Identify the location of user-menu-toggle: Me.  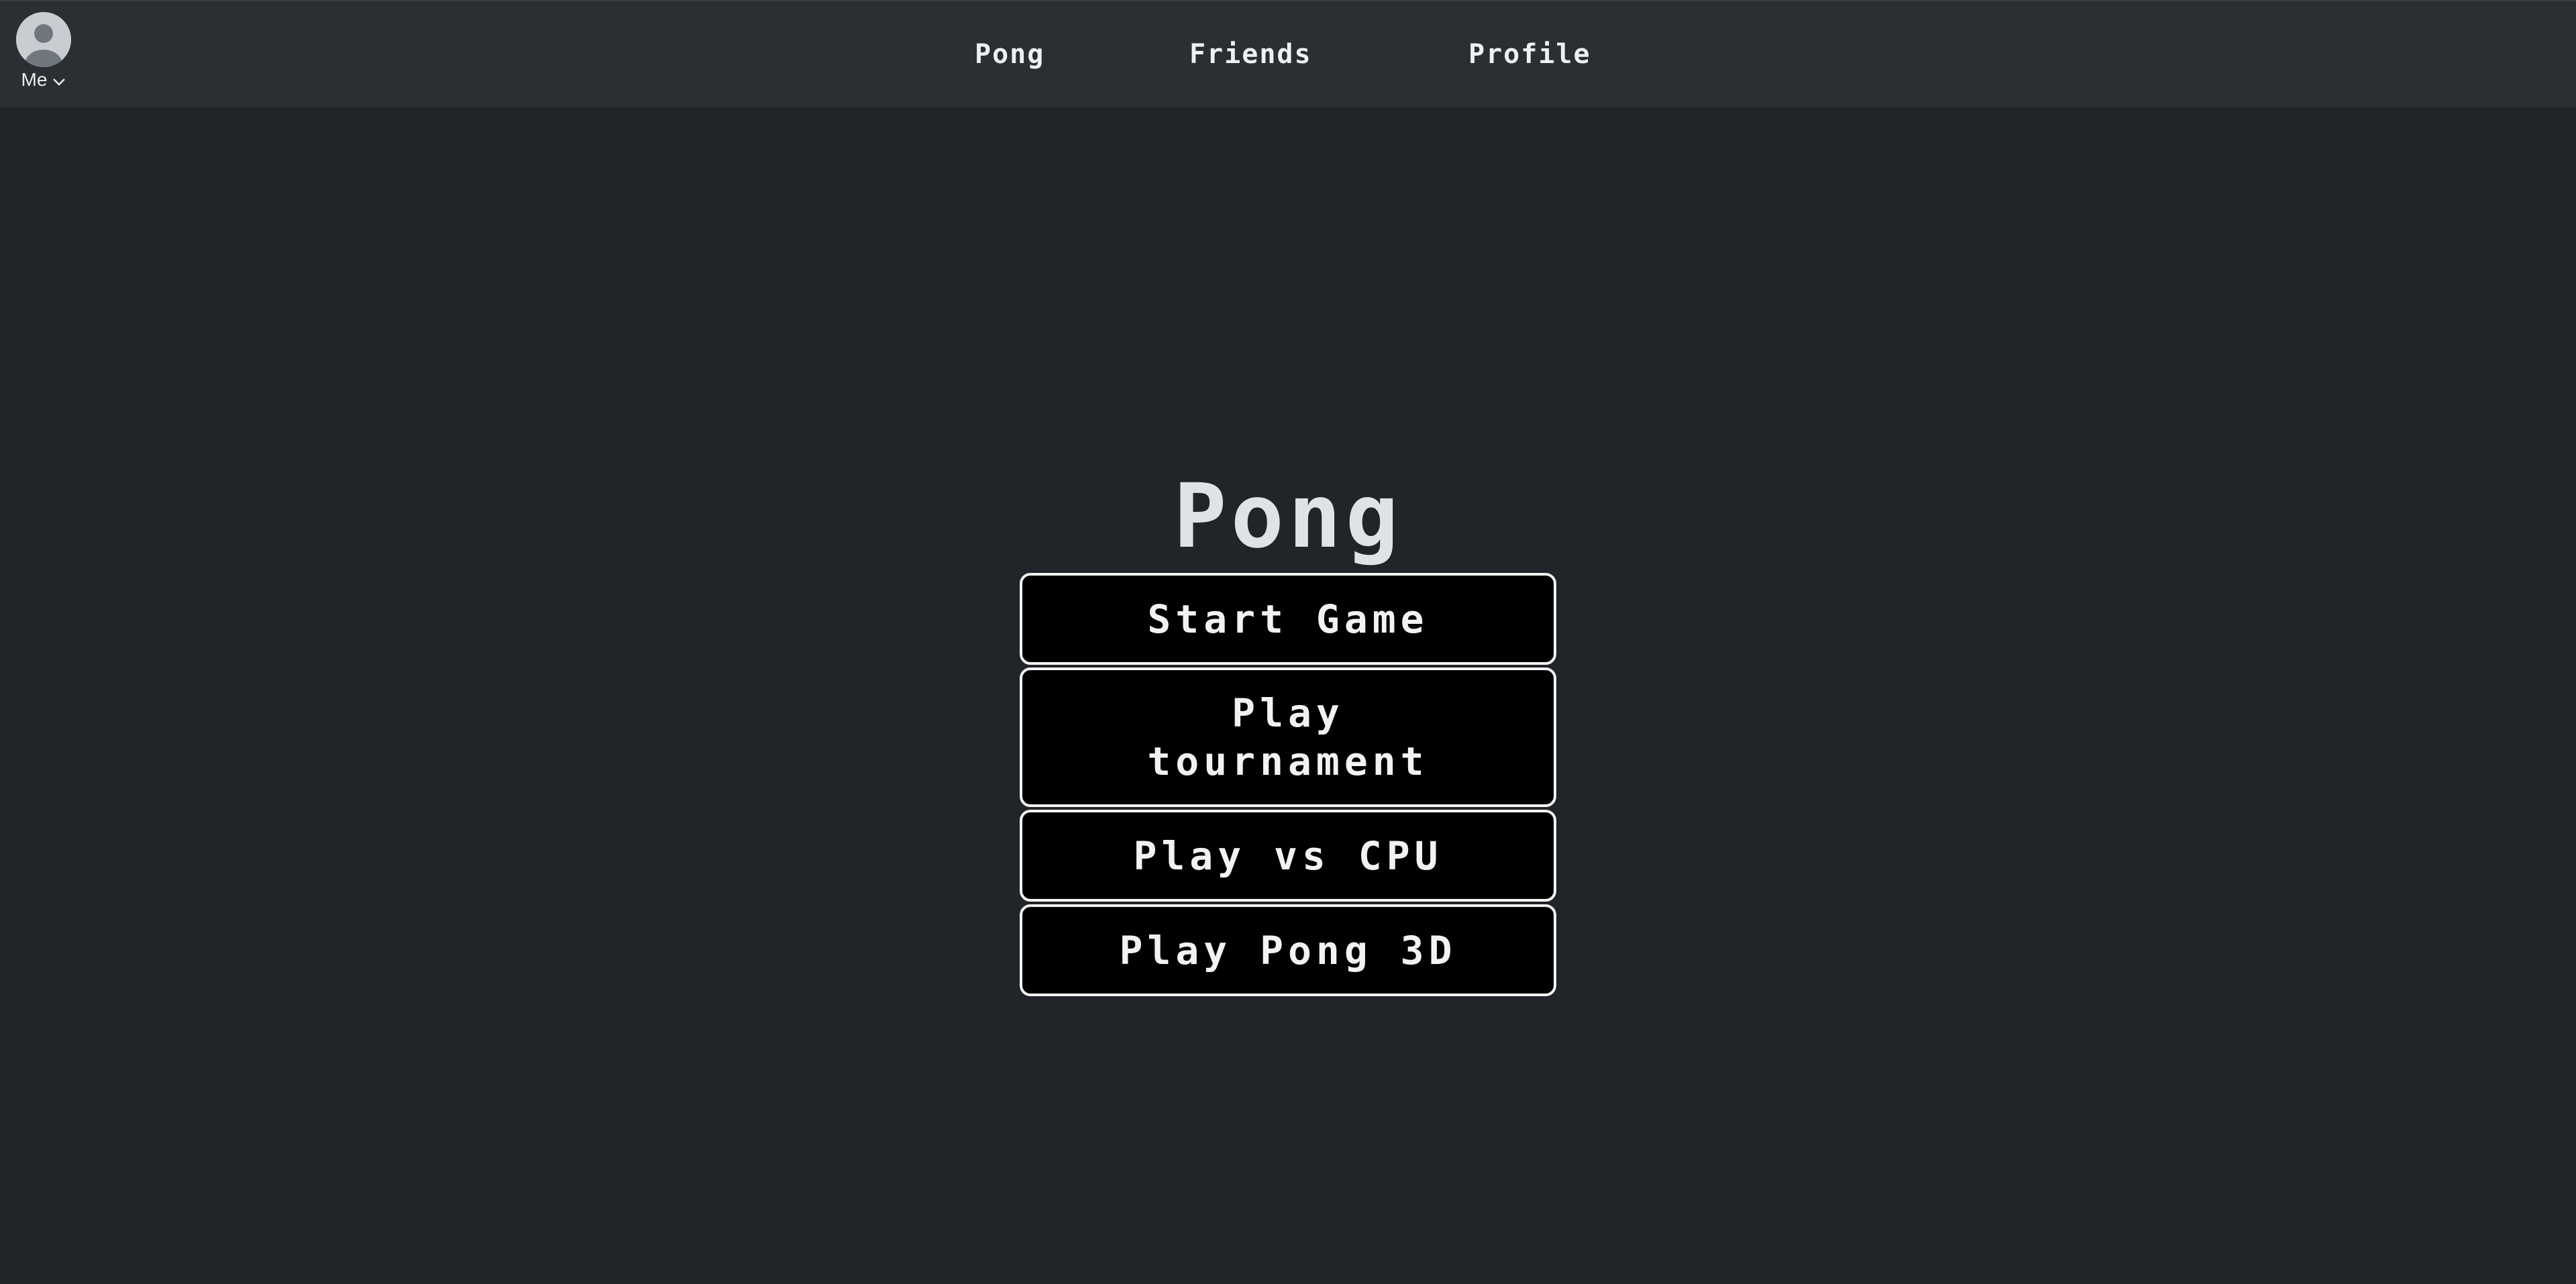
(43, 79).